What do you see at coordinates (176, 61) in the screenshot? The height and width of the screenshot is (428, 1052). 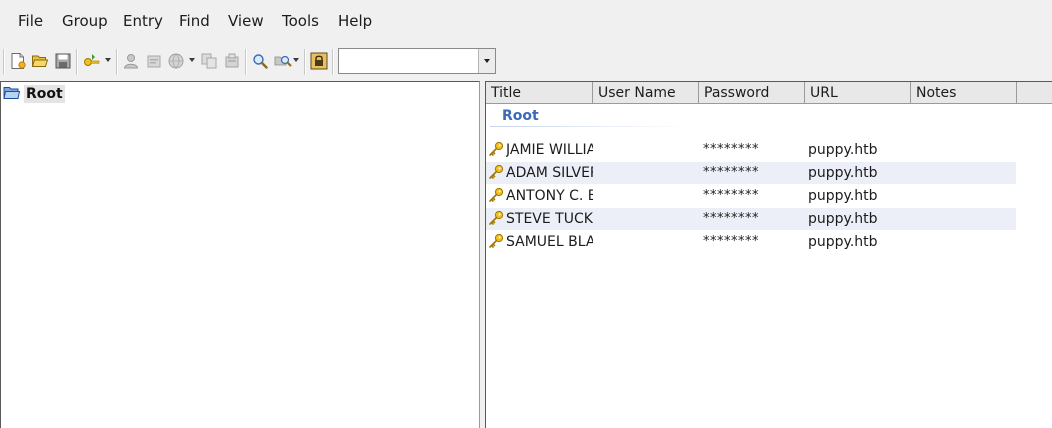 I see `open-url-icon` at bounding box center [176, 61].